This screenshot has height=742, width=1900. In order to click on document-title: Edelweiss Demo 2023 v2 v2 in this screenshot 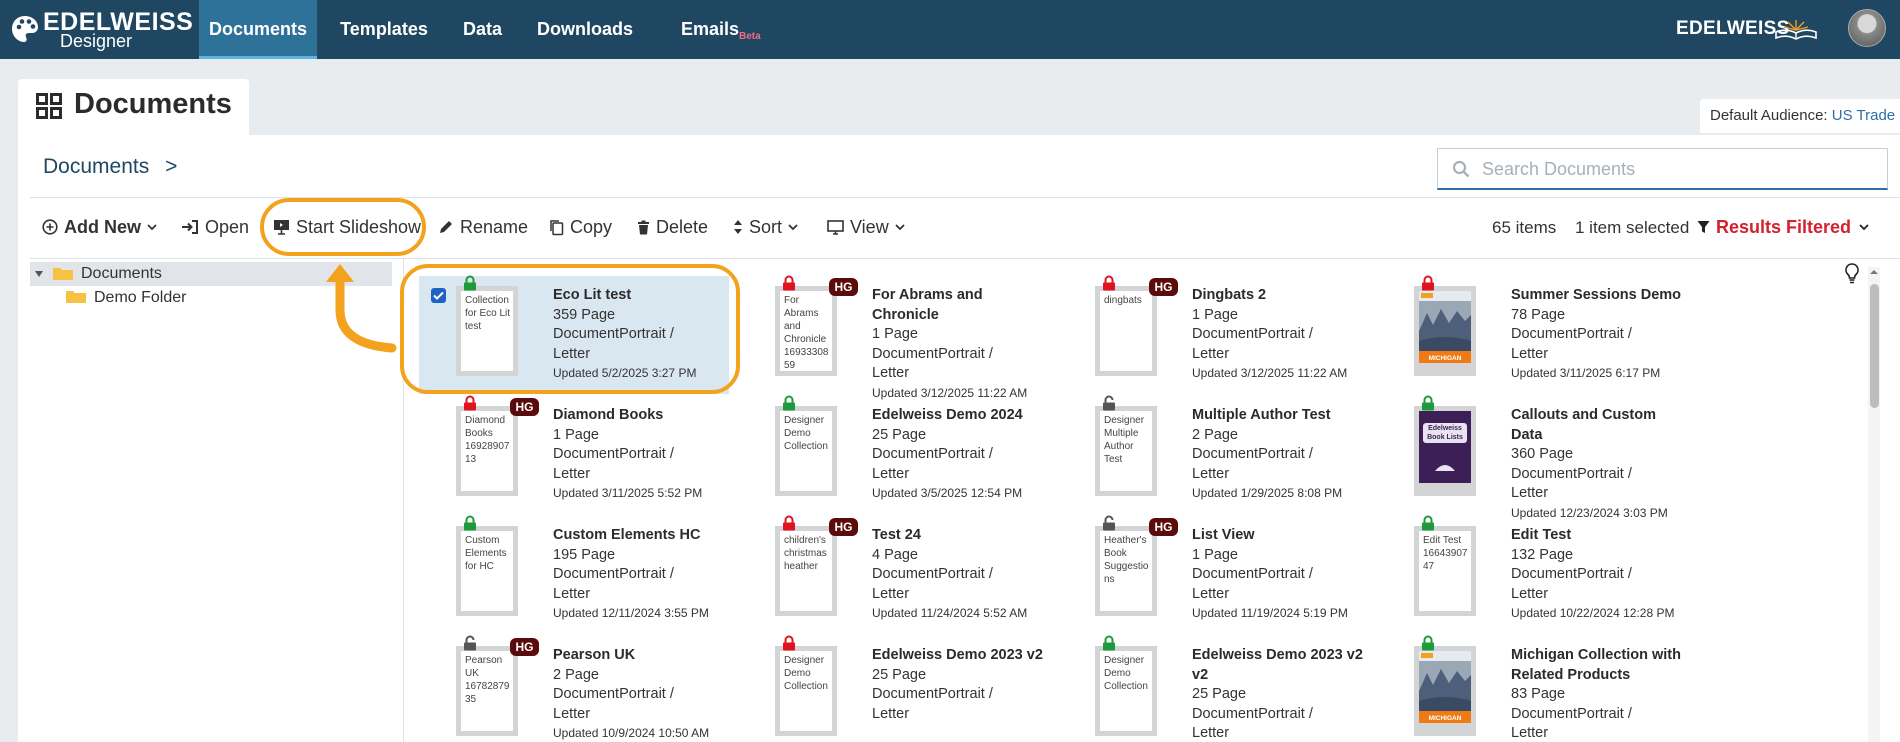, I will do `click(1282, 665)`.